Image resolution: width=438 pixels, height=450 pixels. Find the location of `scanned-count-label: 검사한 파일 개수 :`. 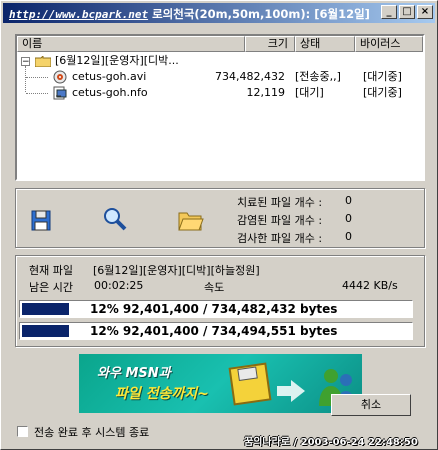

scanned-count-label: 검사한 파일 개수 : is located at coordinates (280, 238).